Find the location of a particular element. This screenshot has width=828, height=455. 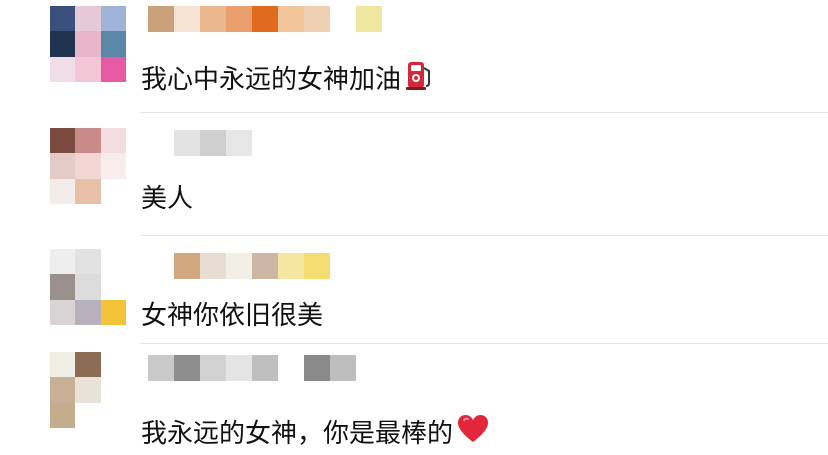

fuel-pump-icon is located at coordinates (420, 79).